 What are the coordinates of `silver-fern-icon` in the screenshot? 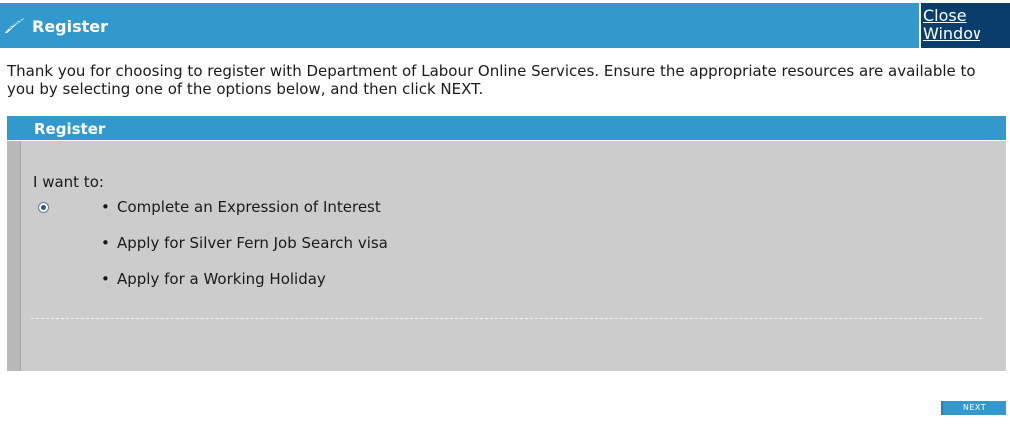 It's located at (15, 25).